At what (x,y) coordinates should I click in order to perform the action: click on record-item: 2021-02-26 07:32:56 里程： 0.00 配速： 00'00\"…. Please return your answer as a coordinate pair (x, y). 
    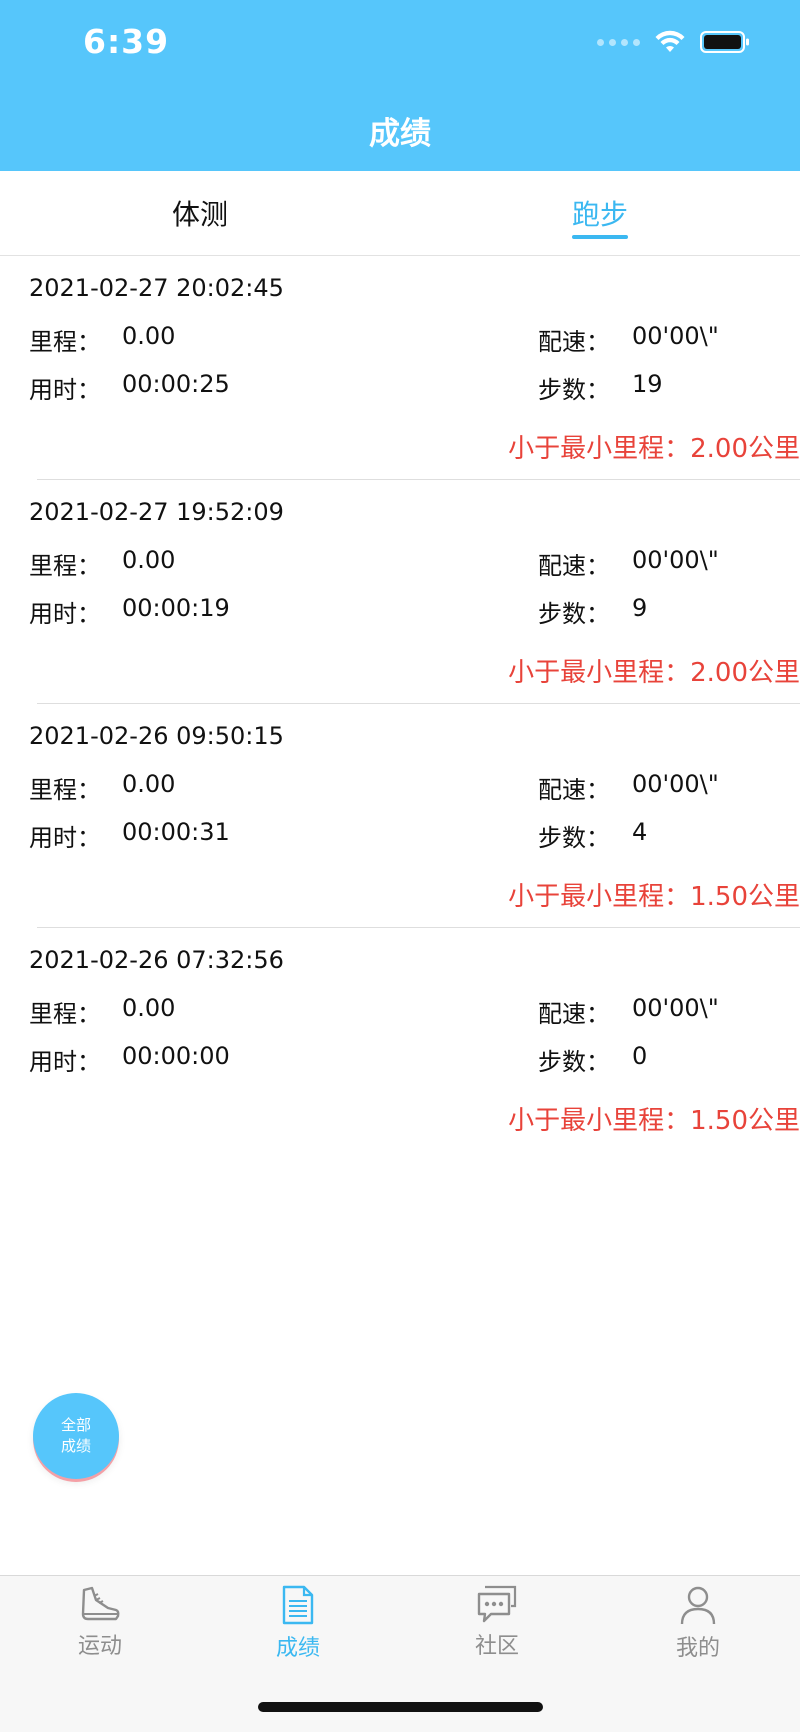
    Looking at the image, I should click on (414, 1039).